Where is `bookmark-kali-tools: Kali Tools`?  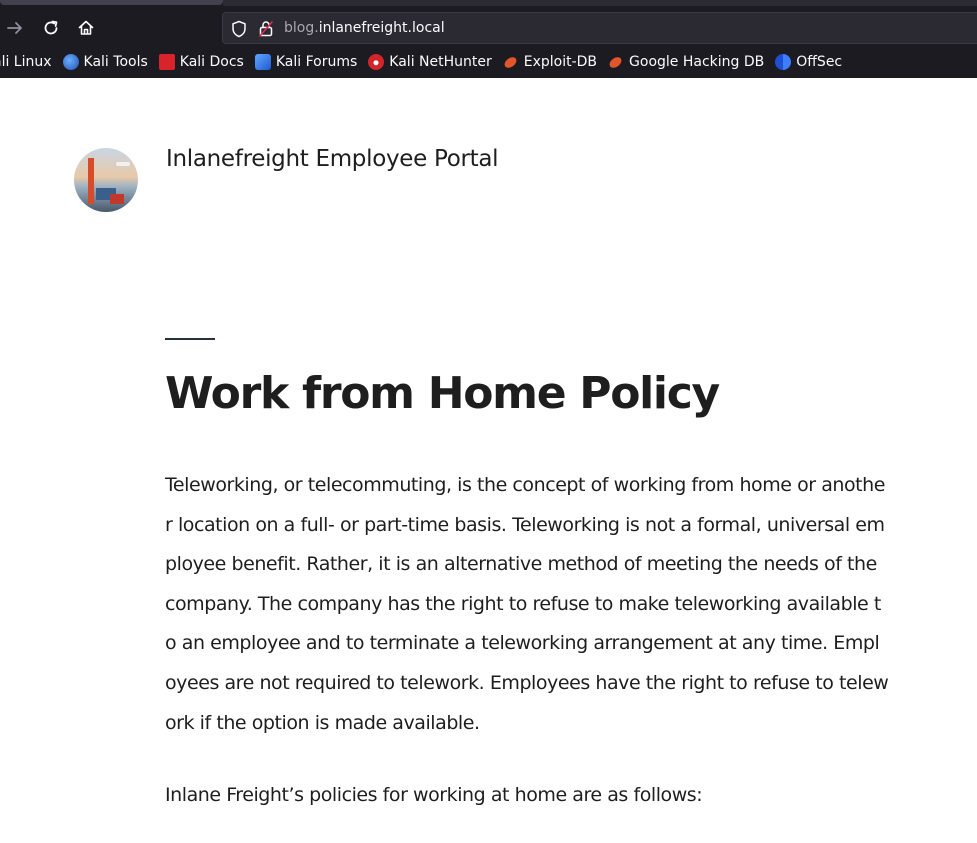
bookmark-kali-tools: Kali Tools is located at coordinates (105, 62).